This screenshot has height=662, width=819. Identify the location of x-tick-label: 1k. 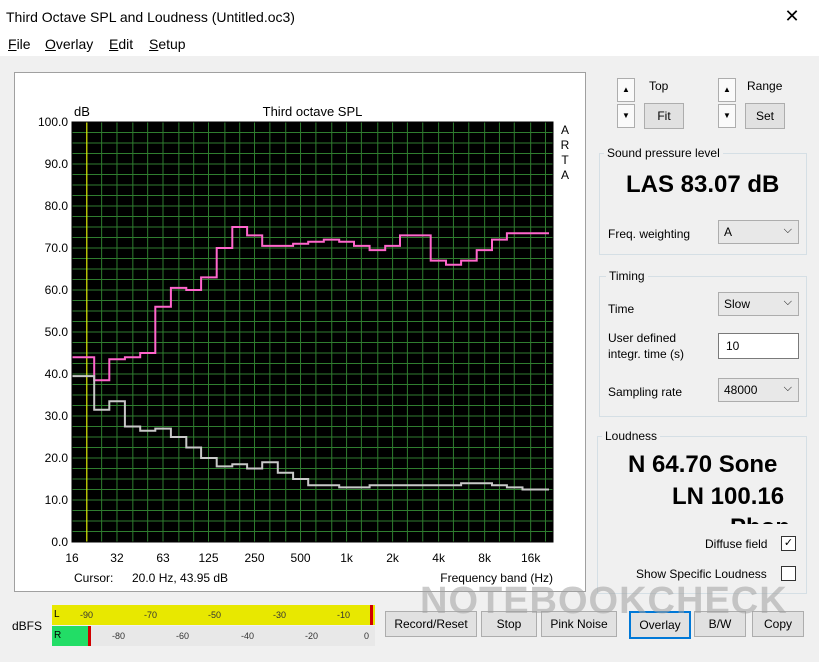
(347, 558).